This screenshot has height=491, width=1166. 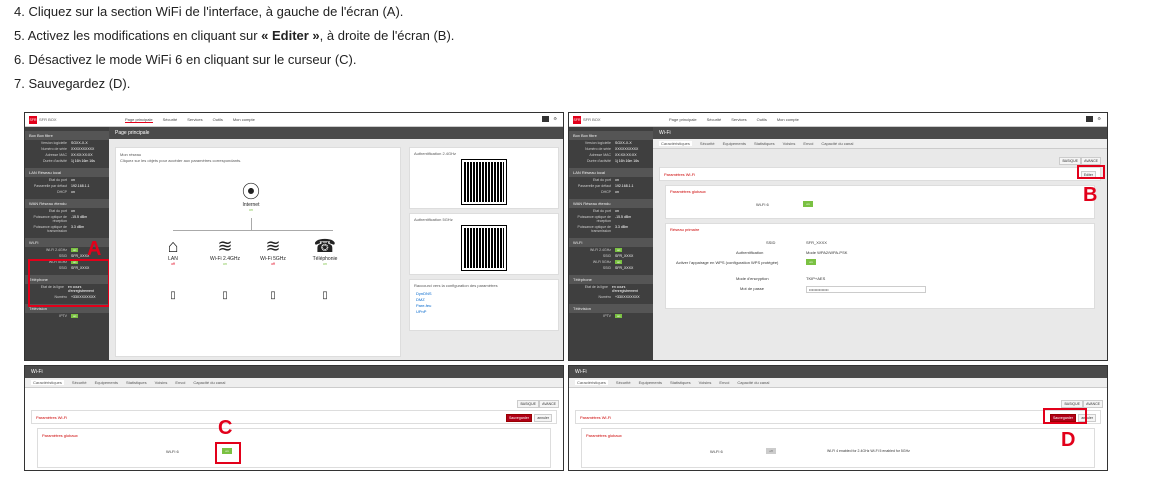 I want to click on page-title: Page principale, so click(x=336, y=133).